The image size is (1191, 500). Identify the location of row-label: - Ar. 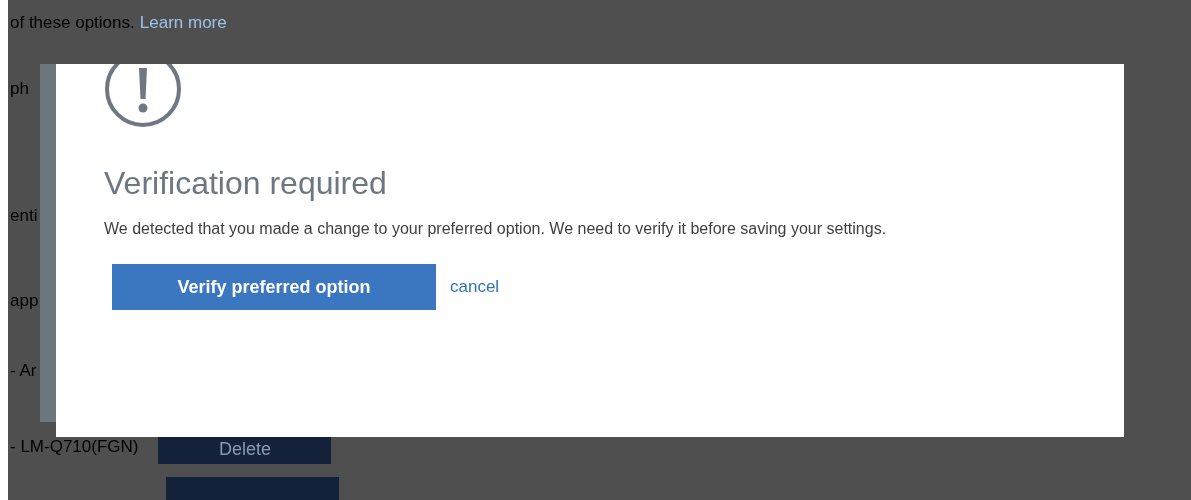
(23, 371).